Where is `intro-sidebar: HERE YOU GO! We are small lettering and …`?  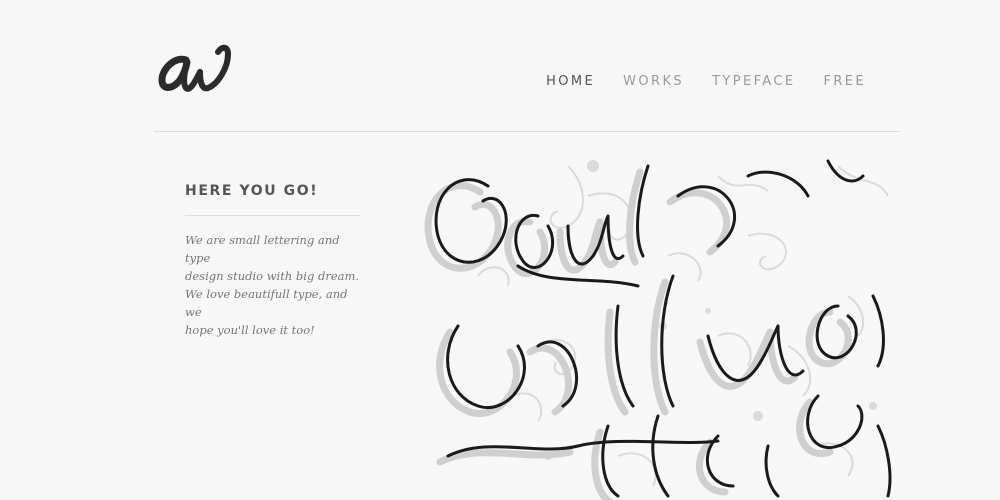 intro-sidebar: HERE YOU GO! We are small lettering and … is located at coordinates (273, 261).